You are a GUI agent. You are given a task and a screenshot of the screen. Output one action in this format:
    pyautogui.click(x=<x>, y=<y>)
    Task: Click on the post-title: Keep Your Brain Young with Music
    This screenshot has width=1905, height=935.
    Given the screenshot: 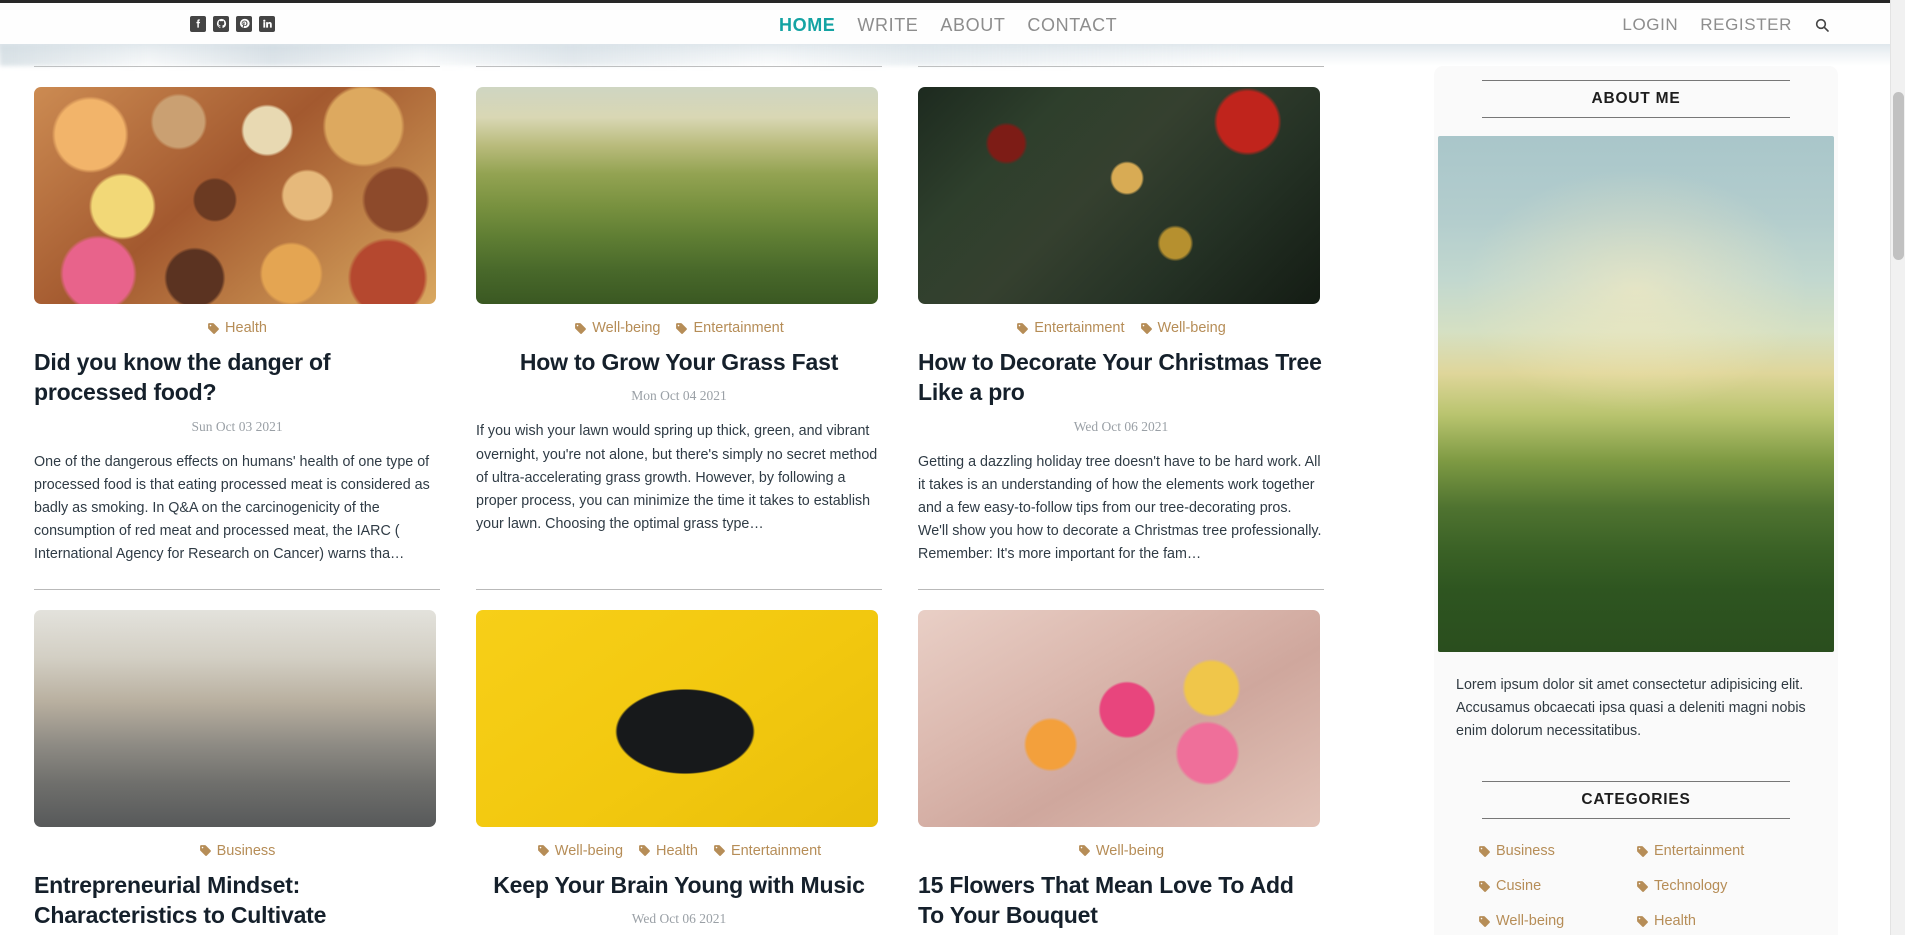 What is the action you would take?
    pyautogui.click(x=679, y=885)
    